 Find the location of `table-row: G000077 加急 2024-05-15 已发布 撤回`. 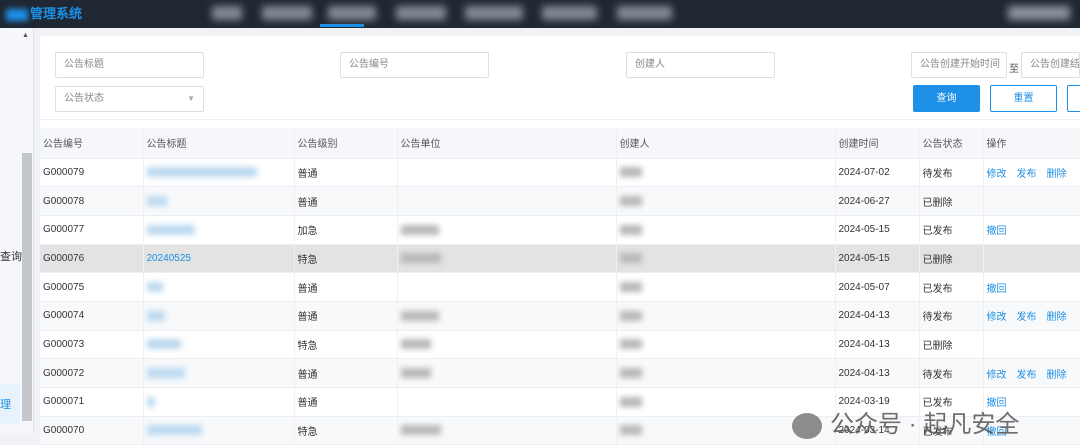

table-row: G000077 加急 2024-05-15 已发布 撤回 is located at coordinates (560, 230).